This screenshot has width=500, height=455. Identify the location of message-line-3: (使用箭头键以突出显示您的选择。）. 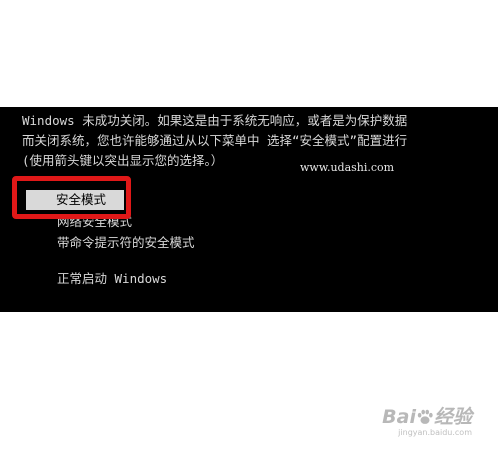
(123, 160).